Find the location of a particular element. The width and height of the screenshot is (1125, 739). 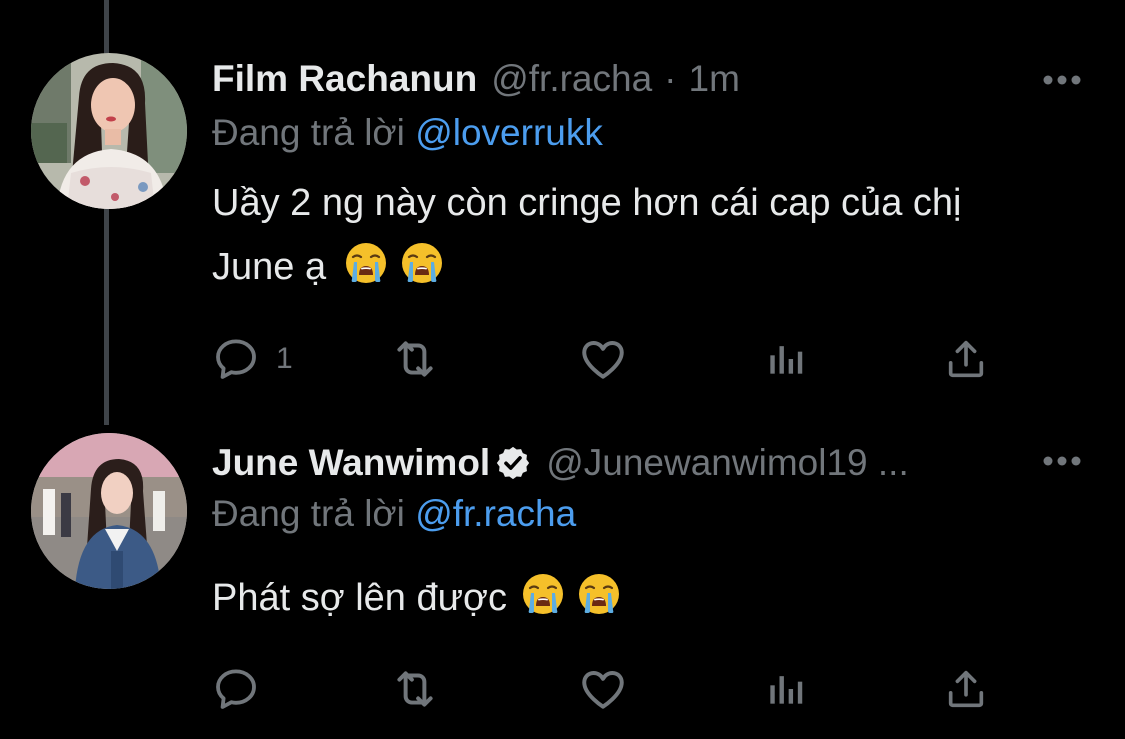

reply-button is located at coordinates (236, 689).